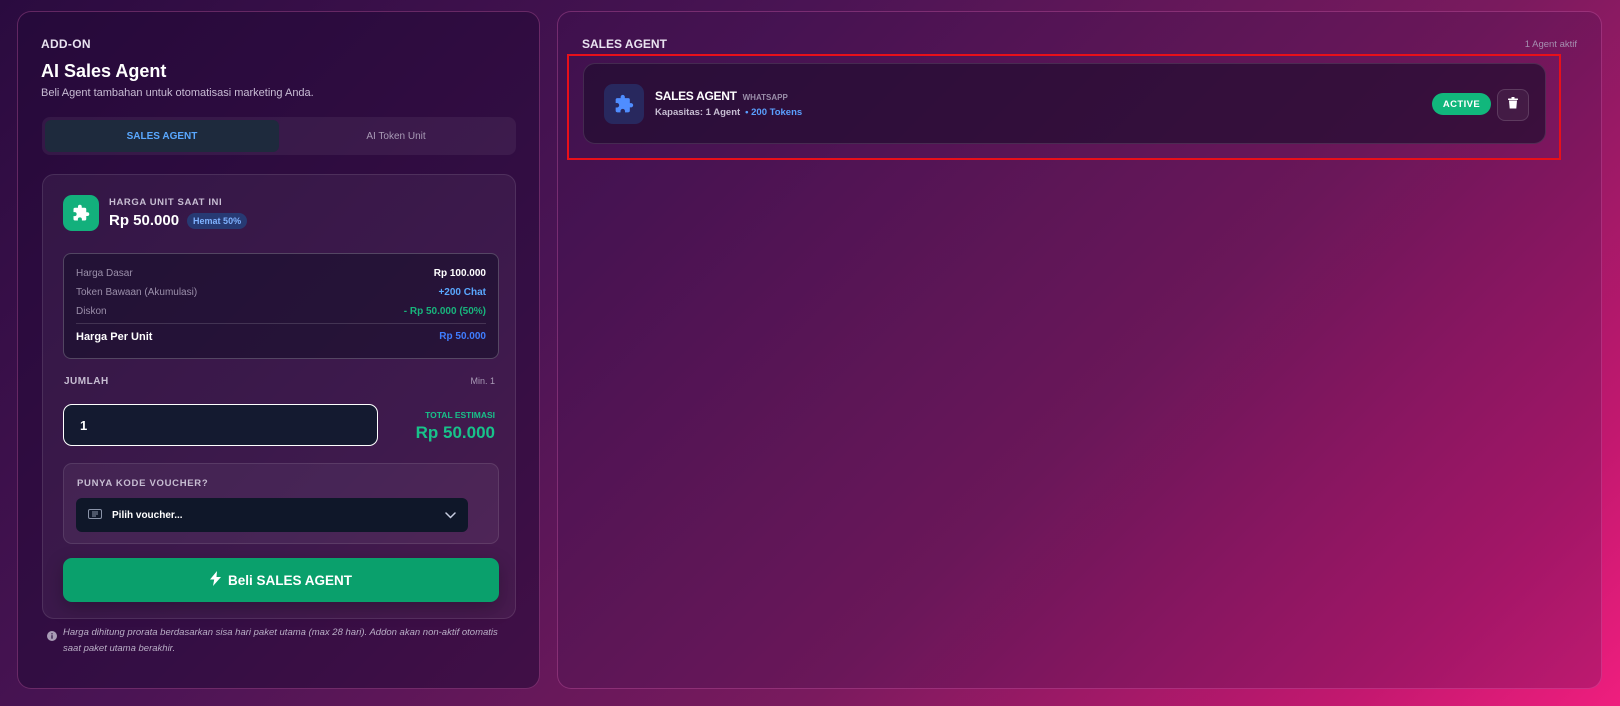 The image size is (1620, 706). What do you see at coordinates (217, 220) in the screenshot?
I see `discount-badge: Hemat 50%` at bounding box center [217, 220].